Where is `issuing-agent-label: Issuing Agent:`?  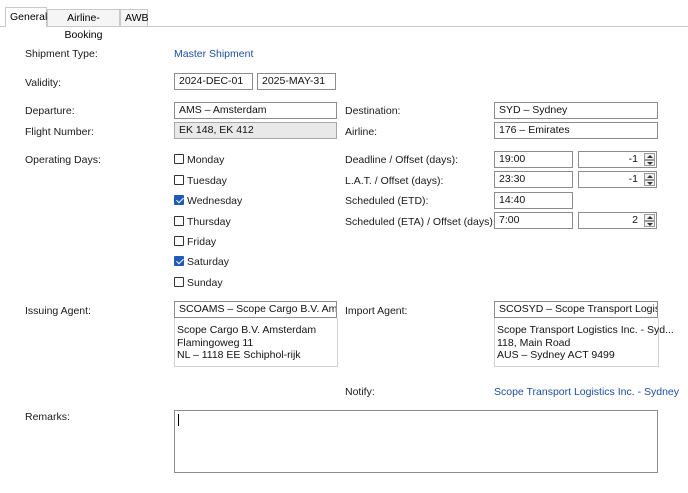
issuing-agent-label: Issuing Agent: is located at coordinates (58, 311).